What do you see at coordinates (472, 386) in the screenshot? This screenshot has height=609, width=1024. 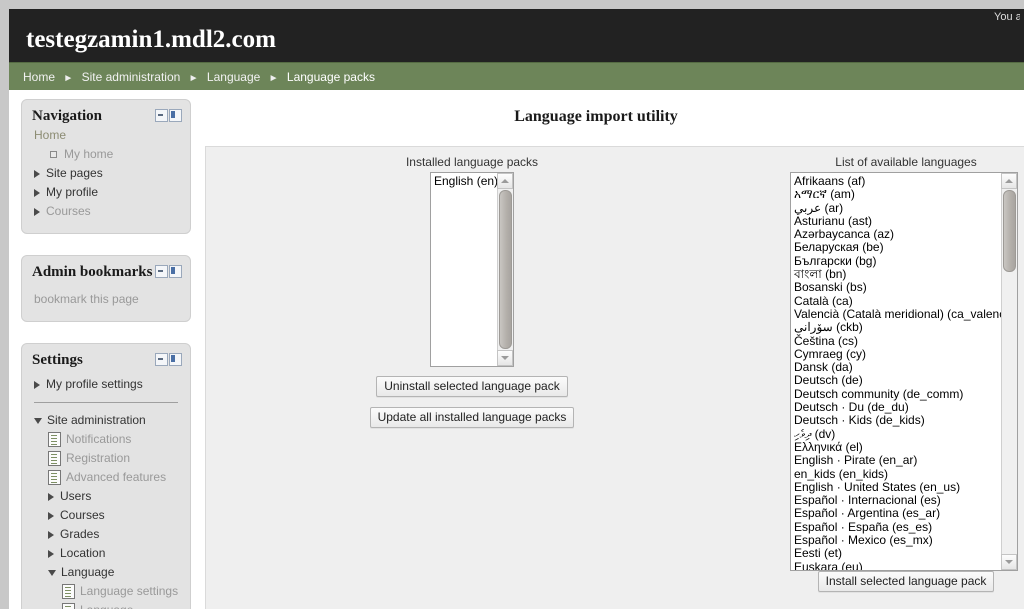 I see `uninstall-selected-language-pack-button: Uninstall selected language pack` at bounding box center [472, 386].